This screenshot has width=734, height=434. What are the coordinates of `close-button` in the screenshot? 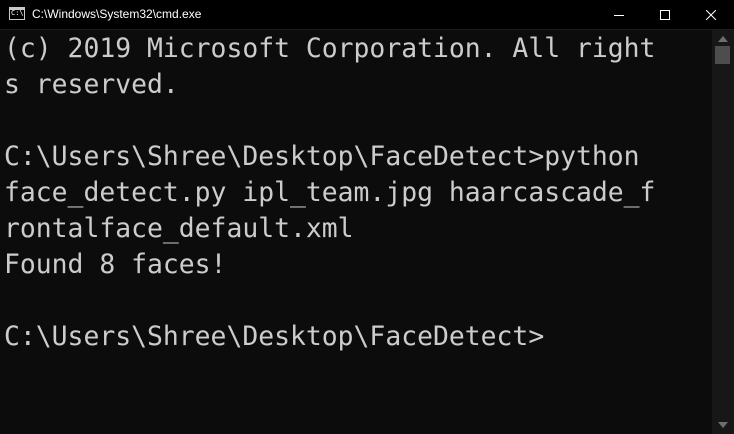 It's located at (711, 15).